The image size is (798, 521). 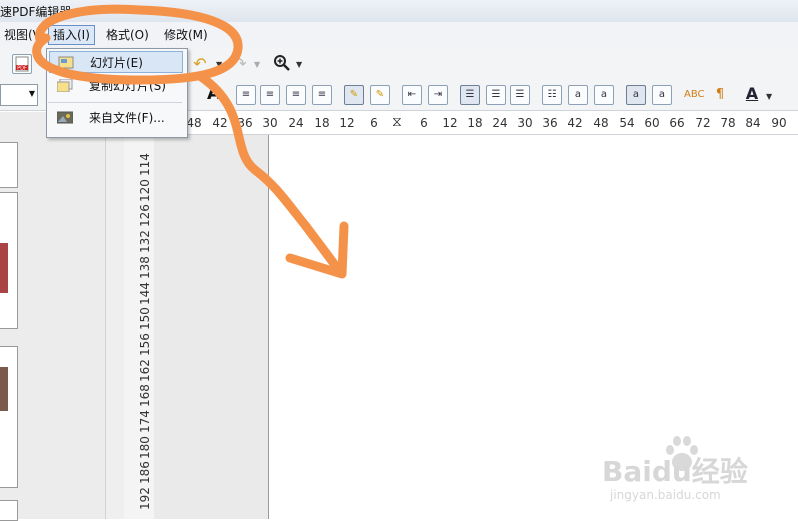 What do you see at coordinates (270, 174) in the screenshot?
I see `annotation-arrow-shaft` at bounding box center [270, 174].